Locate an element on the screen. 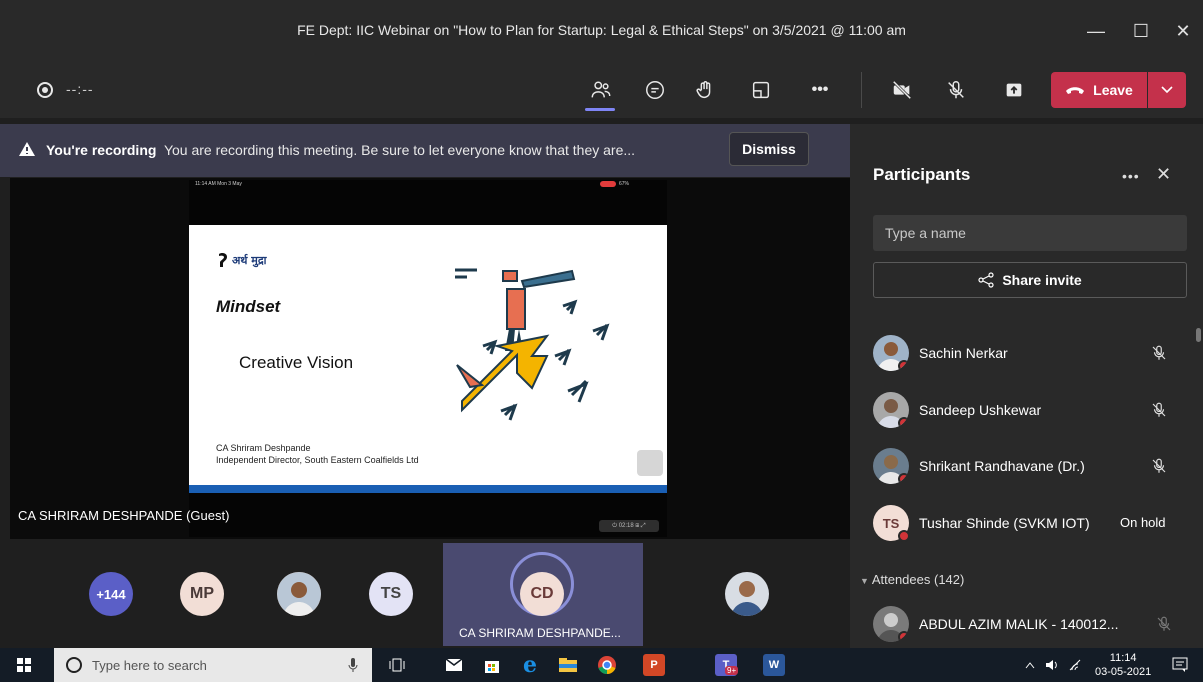  taskbar-clock: 11:14 03-05-2021 is located at coordinates (1123, 665).